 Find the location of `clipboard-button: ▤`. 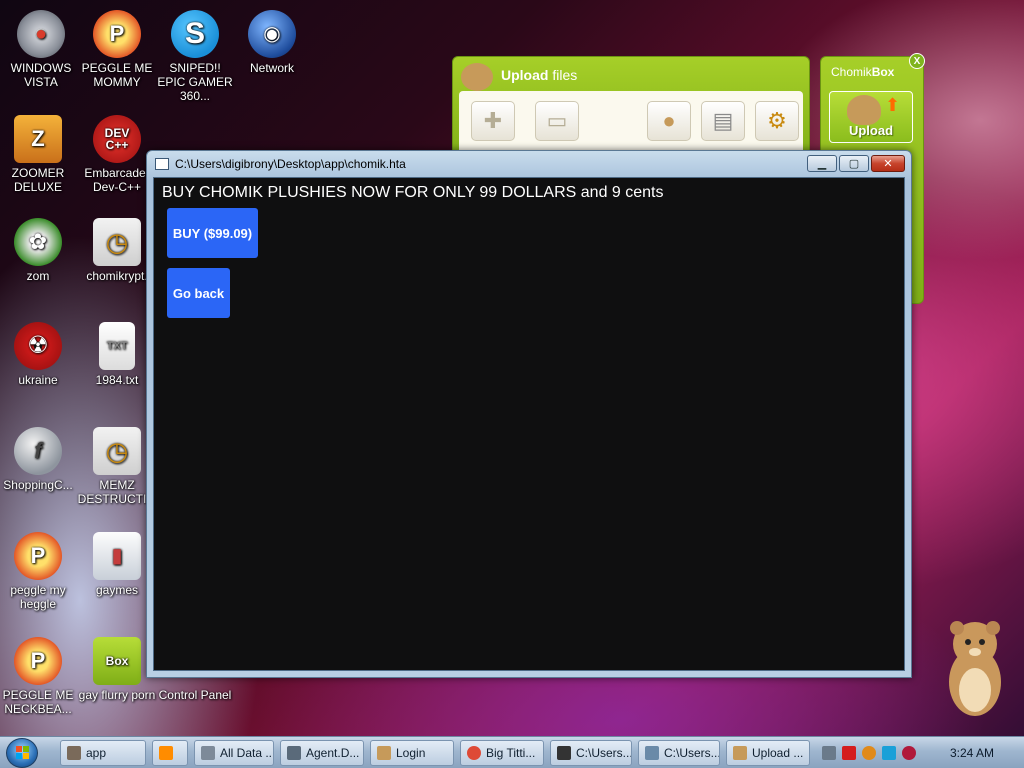

clipboard-button: ▤ is located at coordinates (723, 121).